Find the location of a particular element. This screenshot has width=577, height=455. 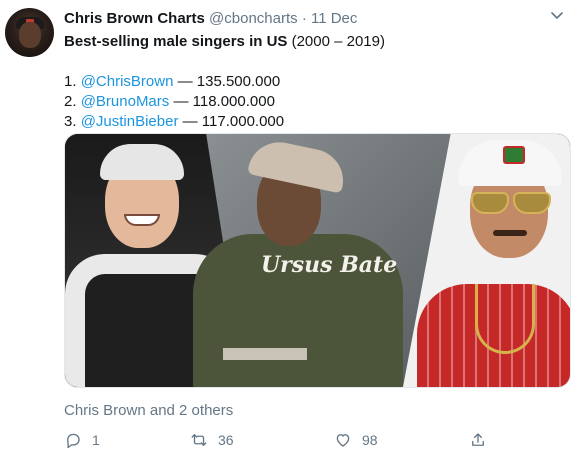

reply-icon is located at coordinates (73, 441).